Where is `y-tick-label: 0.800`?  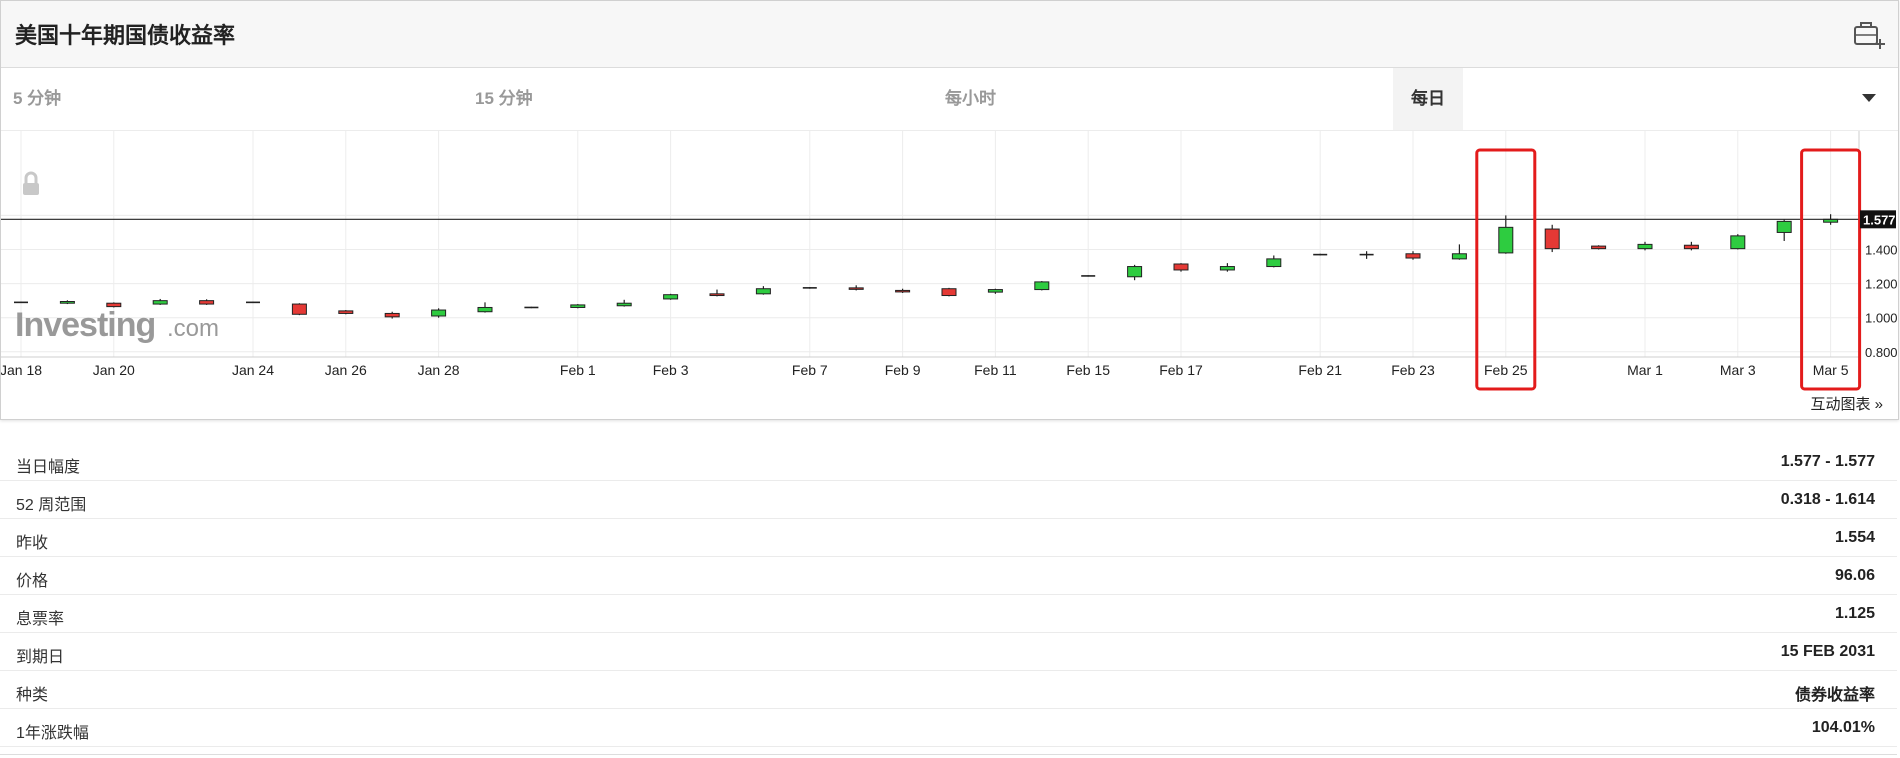 y-tick-label: 0.800 is located at coordinates (1881, 352).